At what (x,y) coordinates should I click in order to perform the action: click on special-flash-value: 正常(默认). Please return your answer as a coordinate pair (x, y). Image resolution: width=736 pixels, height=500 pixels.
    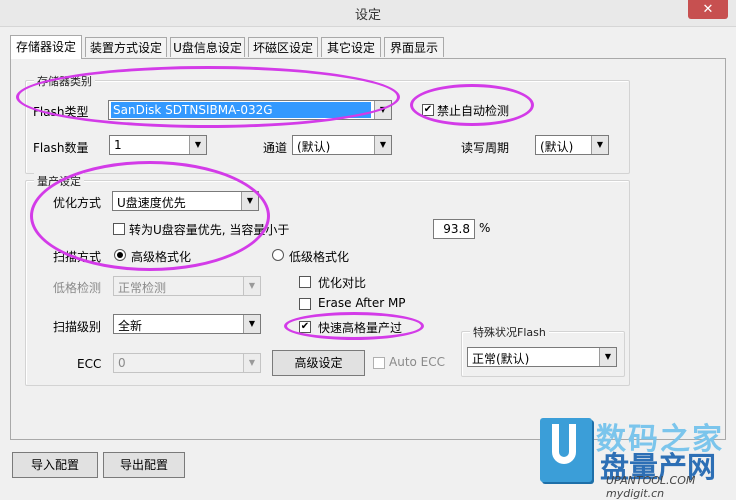
    Looking at the image, I should click on (501, 359).